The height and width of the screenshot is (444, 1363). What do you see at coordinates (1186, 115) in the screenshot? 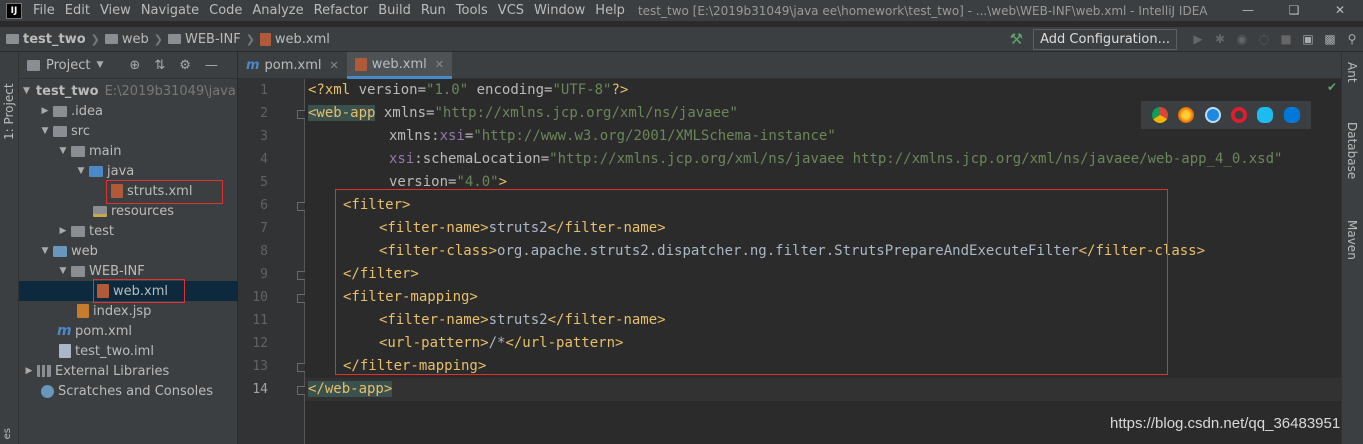
I see `firefox-icon` at bounding box center [1186, 115].